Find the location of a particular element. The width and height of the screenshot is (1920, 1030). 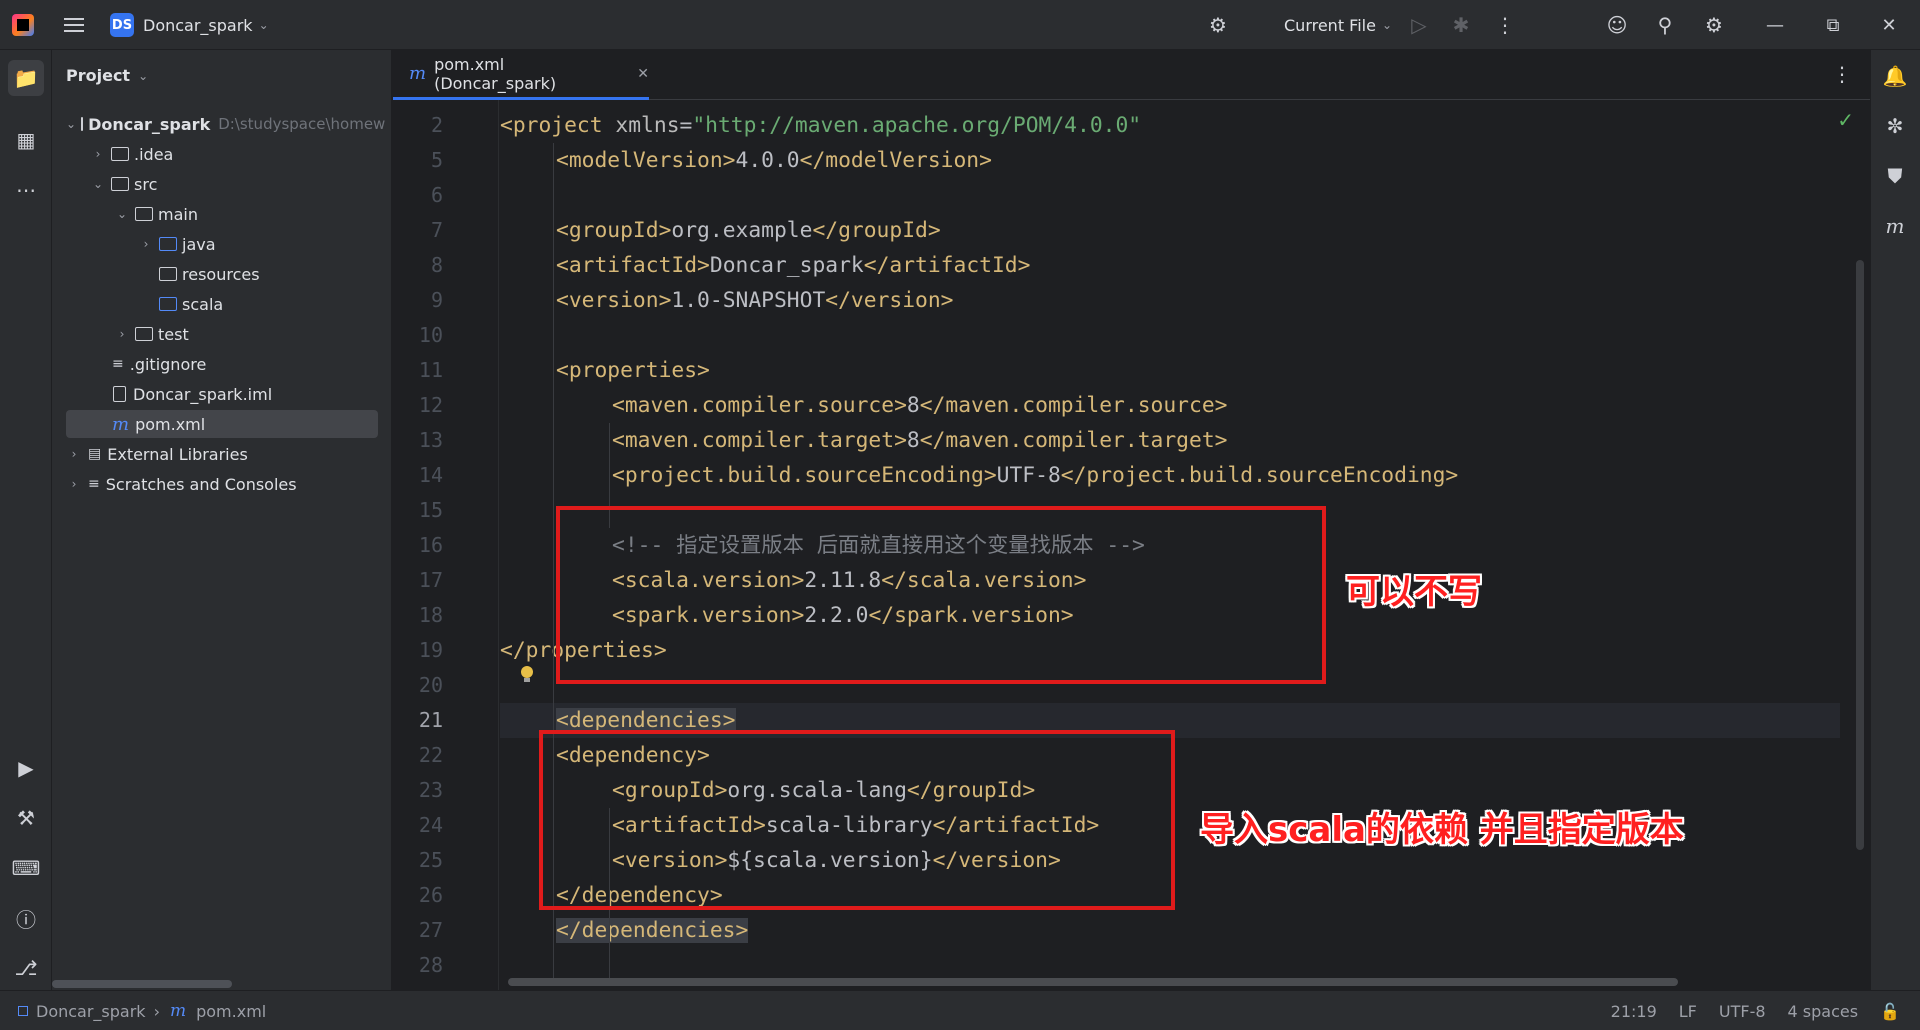

more-actions-icon: ⋮ is located at coordinates (1505, 25).